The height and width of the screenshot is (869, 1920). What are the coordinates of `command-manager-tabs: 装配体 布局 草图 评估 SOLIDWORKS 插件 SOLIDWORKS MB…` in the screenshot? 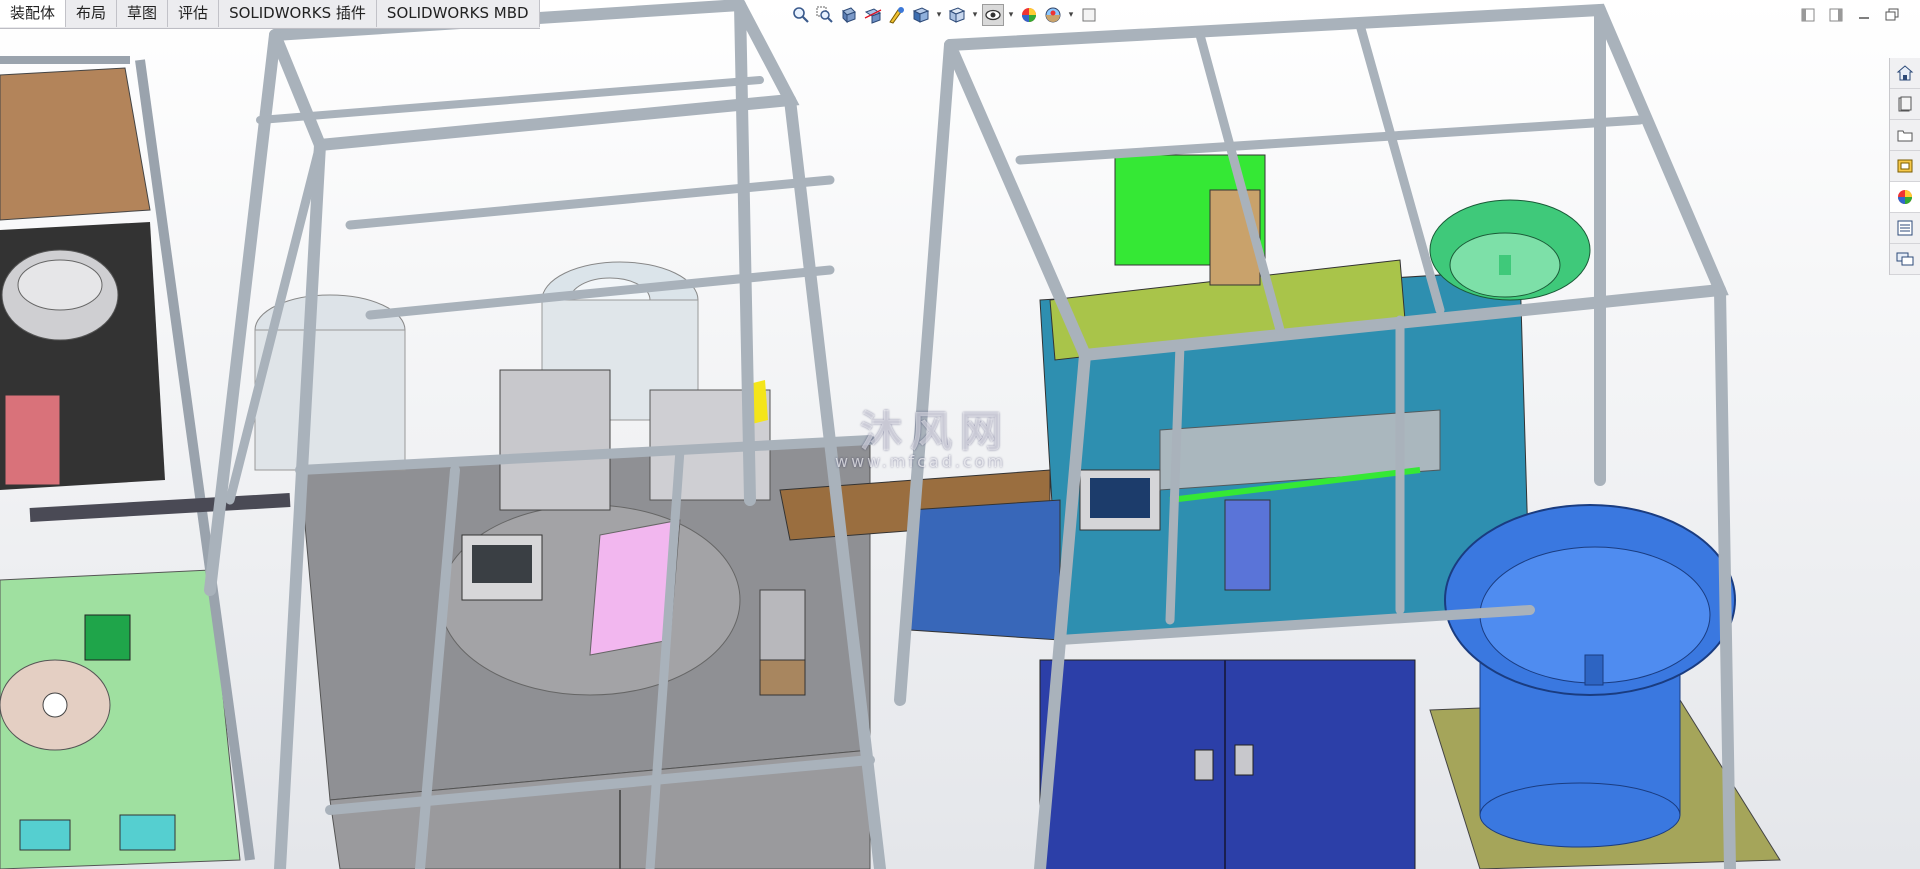 It's located at (270, 14).